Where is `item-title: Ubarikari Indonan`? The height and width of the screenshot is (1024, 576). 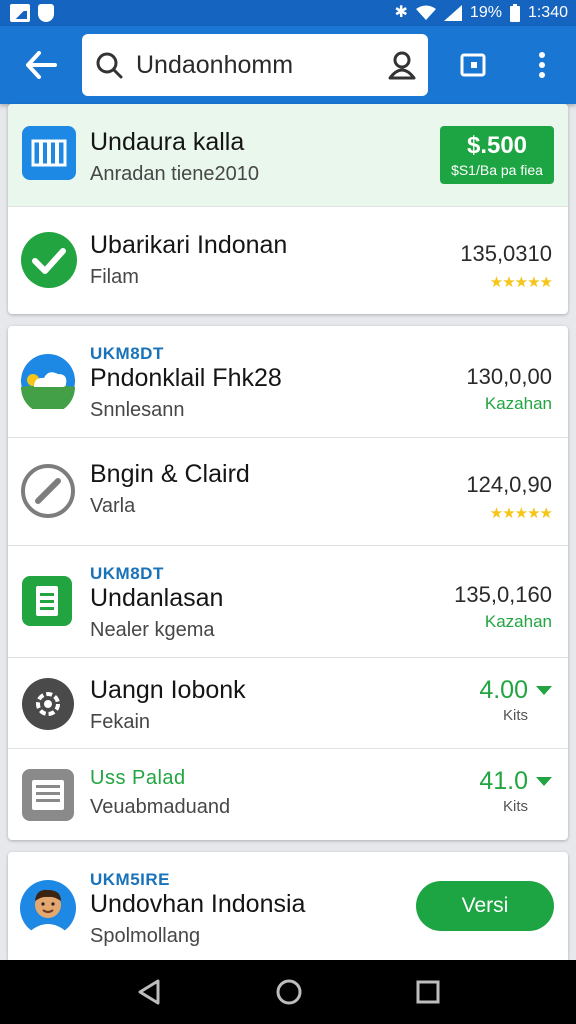 item-title: Ubarikari Indonan is located at coordinates (189, 245).